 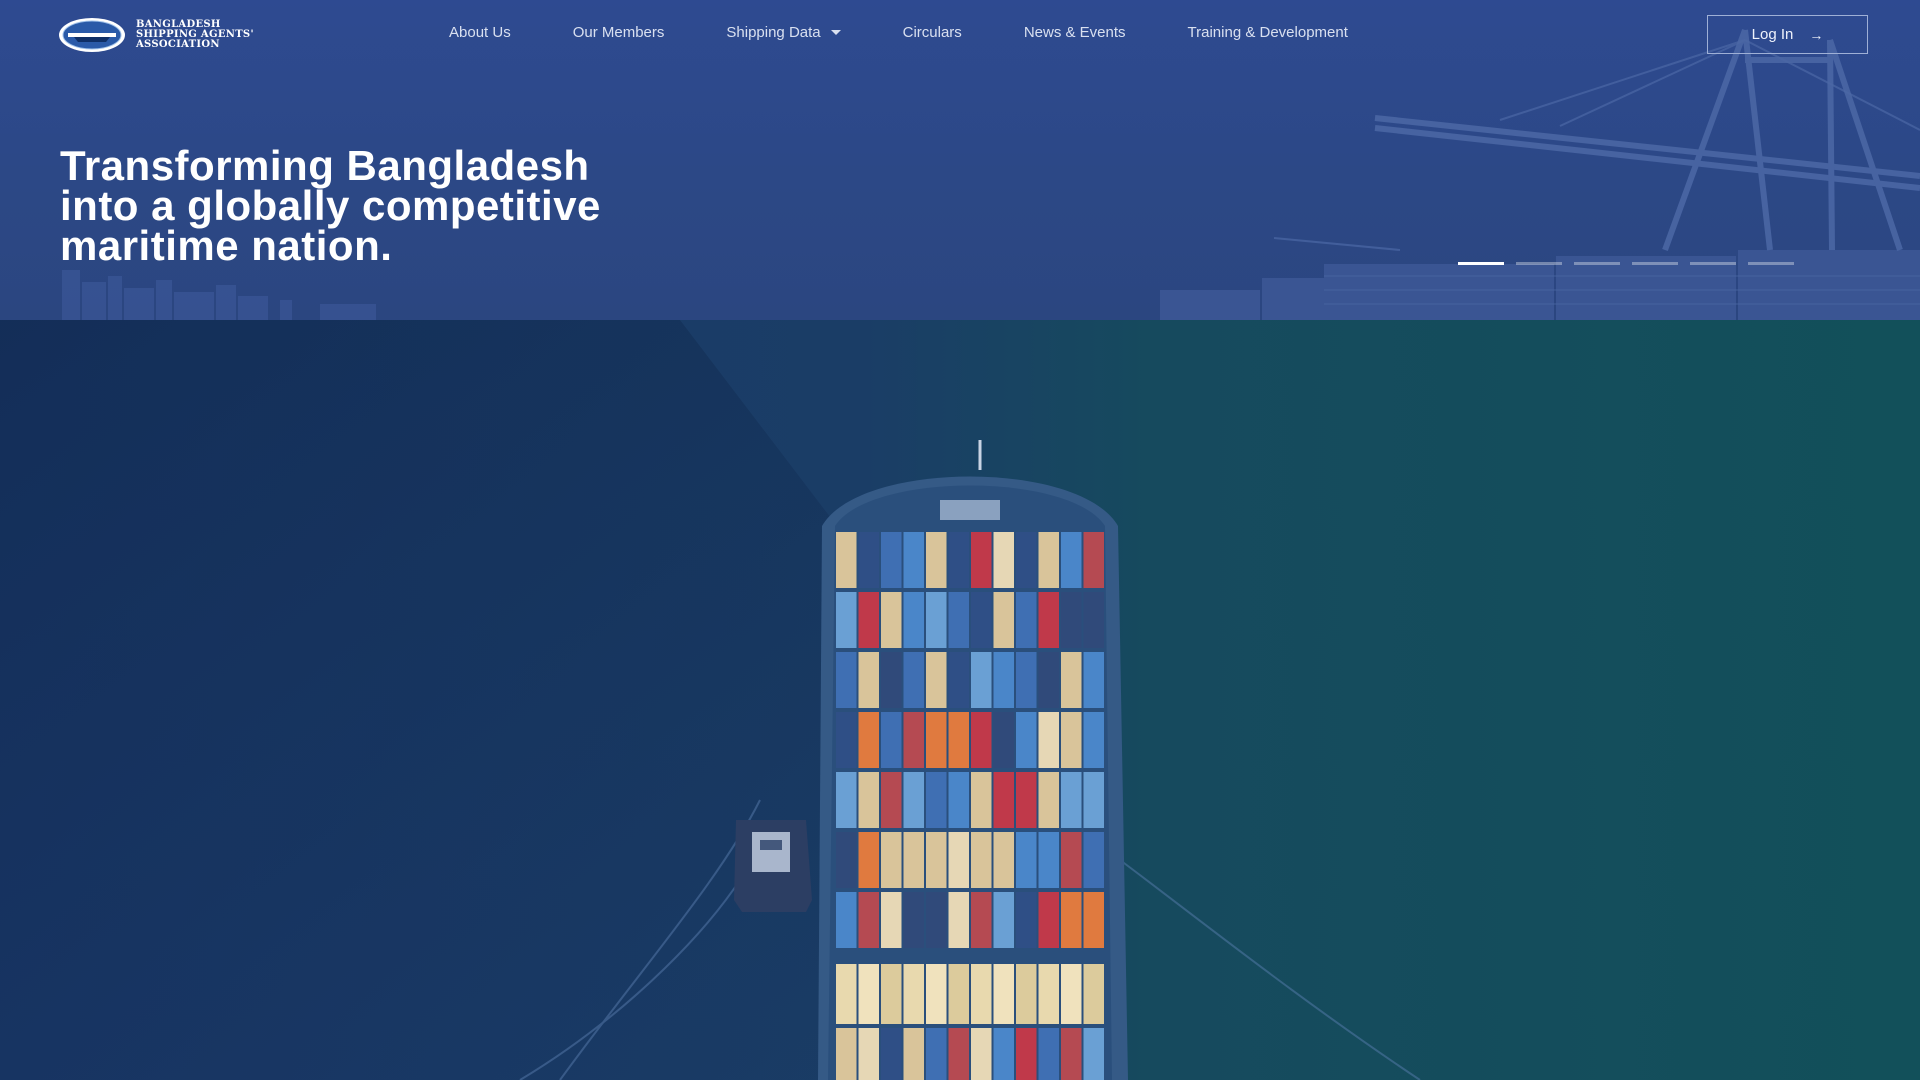 I want to click on tug-boat, so click(x=773, y=866).